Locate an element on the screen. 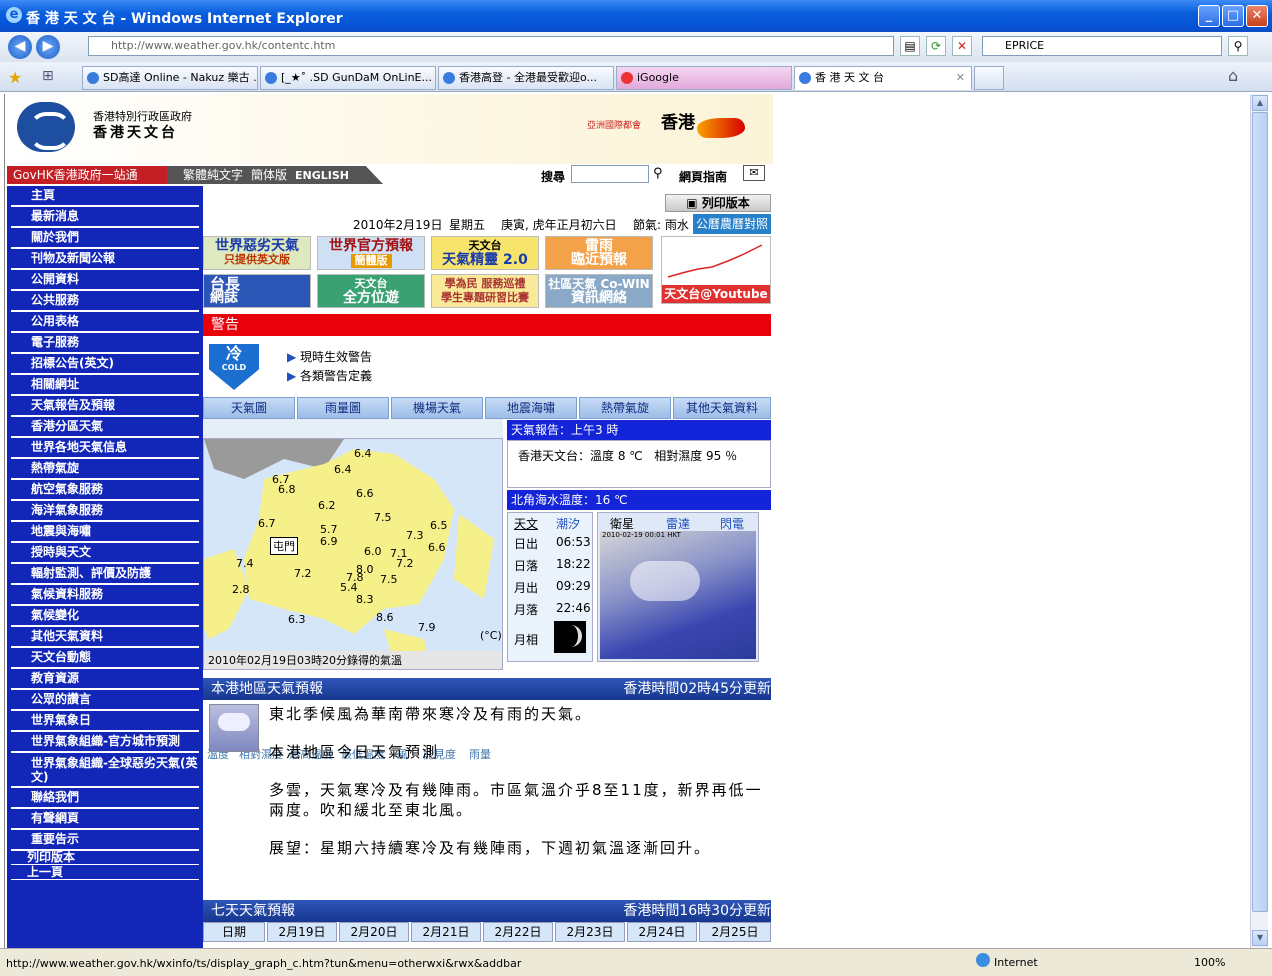 Image resolution: width=1272 pixels, height=976 pixels. search-label: 搜尋 is located at coordinates (553, 177).